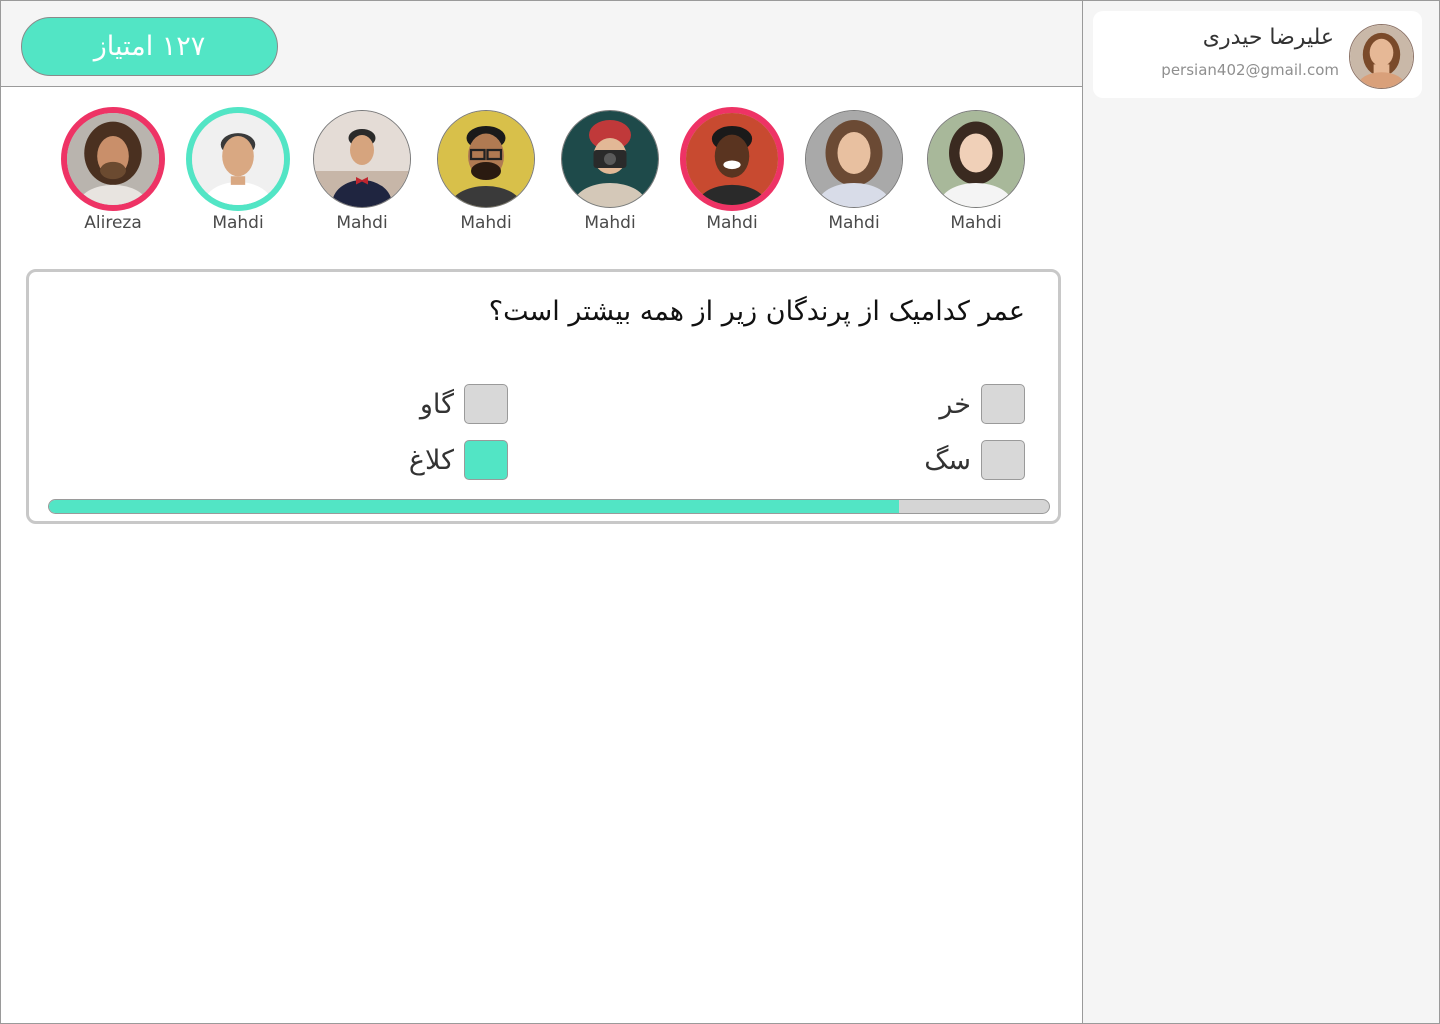 Image resolution: width=1440 pixels, height=1024 pixels. Describe the element at coordinates (974, 460) in the screenshot. I see `answer-option: سگ` at that location.